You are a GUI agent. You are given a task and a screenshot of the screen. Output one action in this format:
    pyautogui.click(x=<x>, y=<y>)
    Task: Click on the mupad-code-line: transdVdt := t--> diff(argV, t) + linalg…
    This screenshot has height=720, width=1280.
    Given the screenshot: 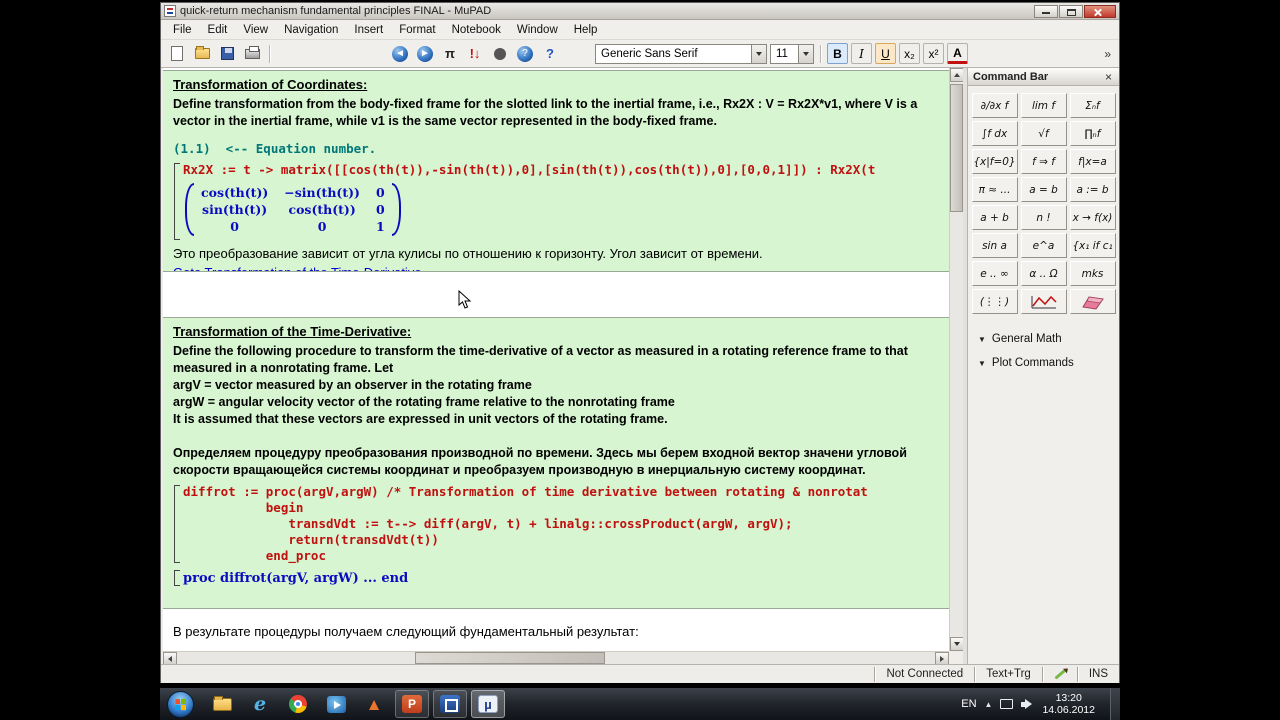 What is the action you would take?
    pyautogui.click(x=562, y=524)
    